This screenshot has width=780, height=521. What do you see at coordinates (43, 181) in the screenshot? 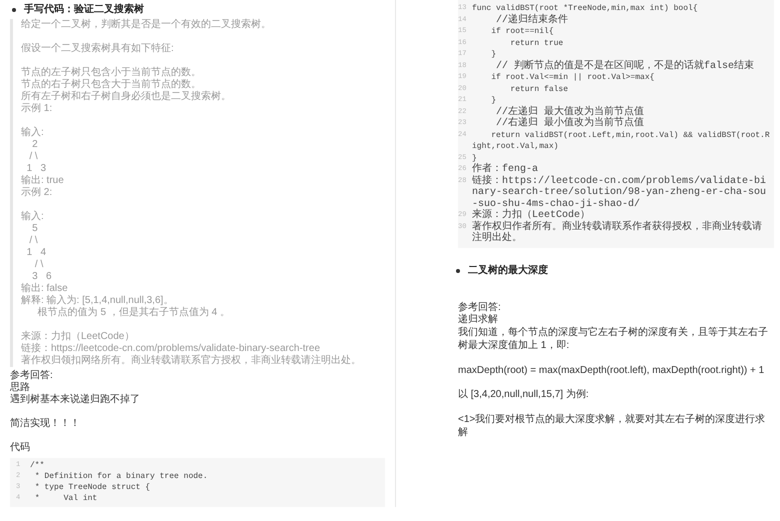
I see `text-line: 输出: true` at bounding box center [43, 181].